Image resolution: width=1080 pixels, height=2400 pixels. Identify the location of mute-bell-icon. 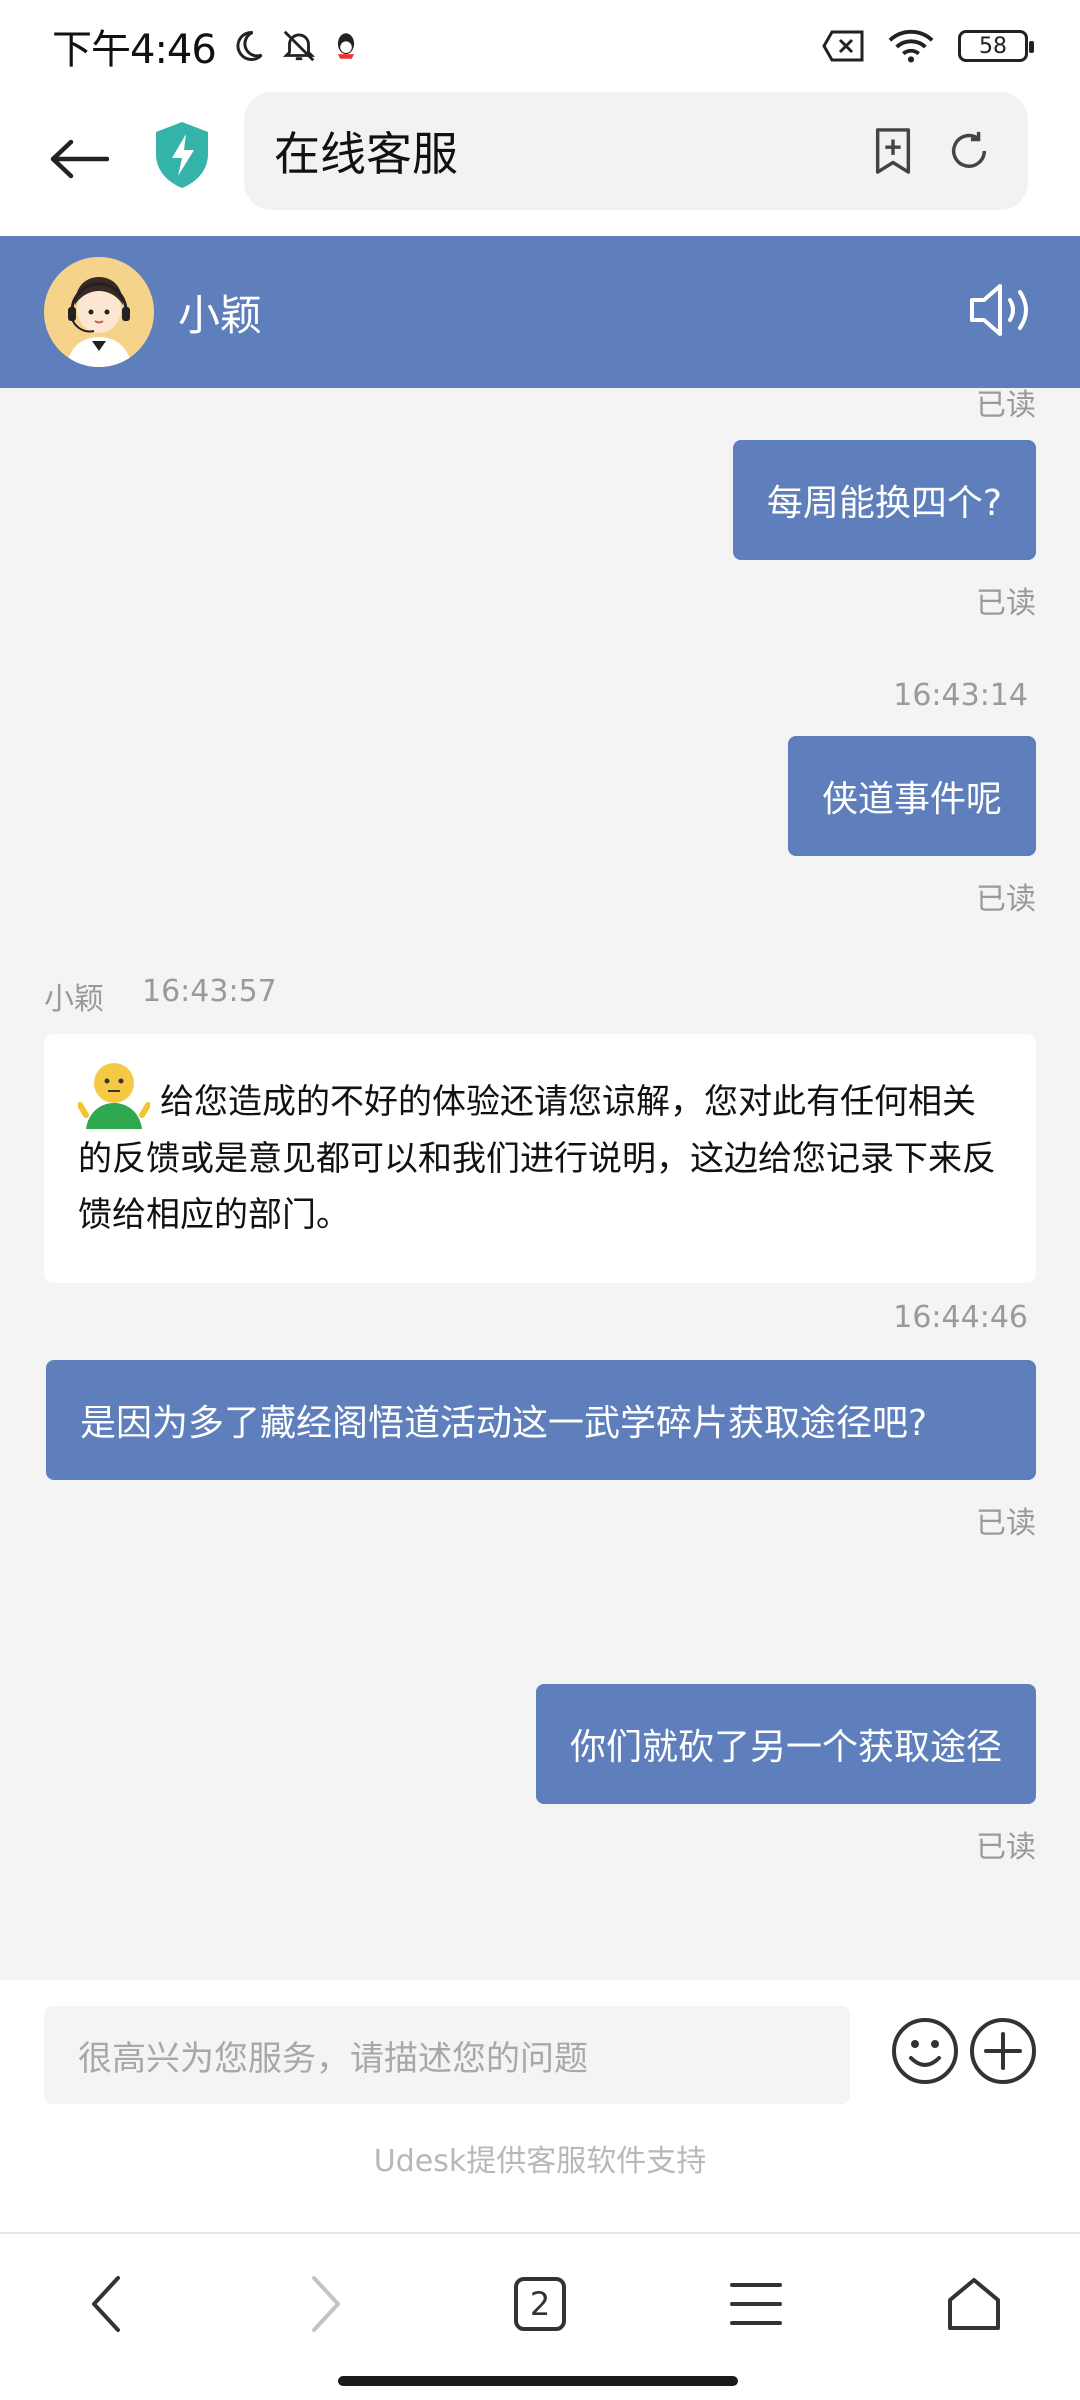
(298, 46).